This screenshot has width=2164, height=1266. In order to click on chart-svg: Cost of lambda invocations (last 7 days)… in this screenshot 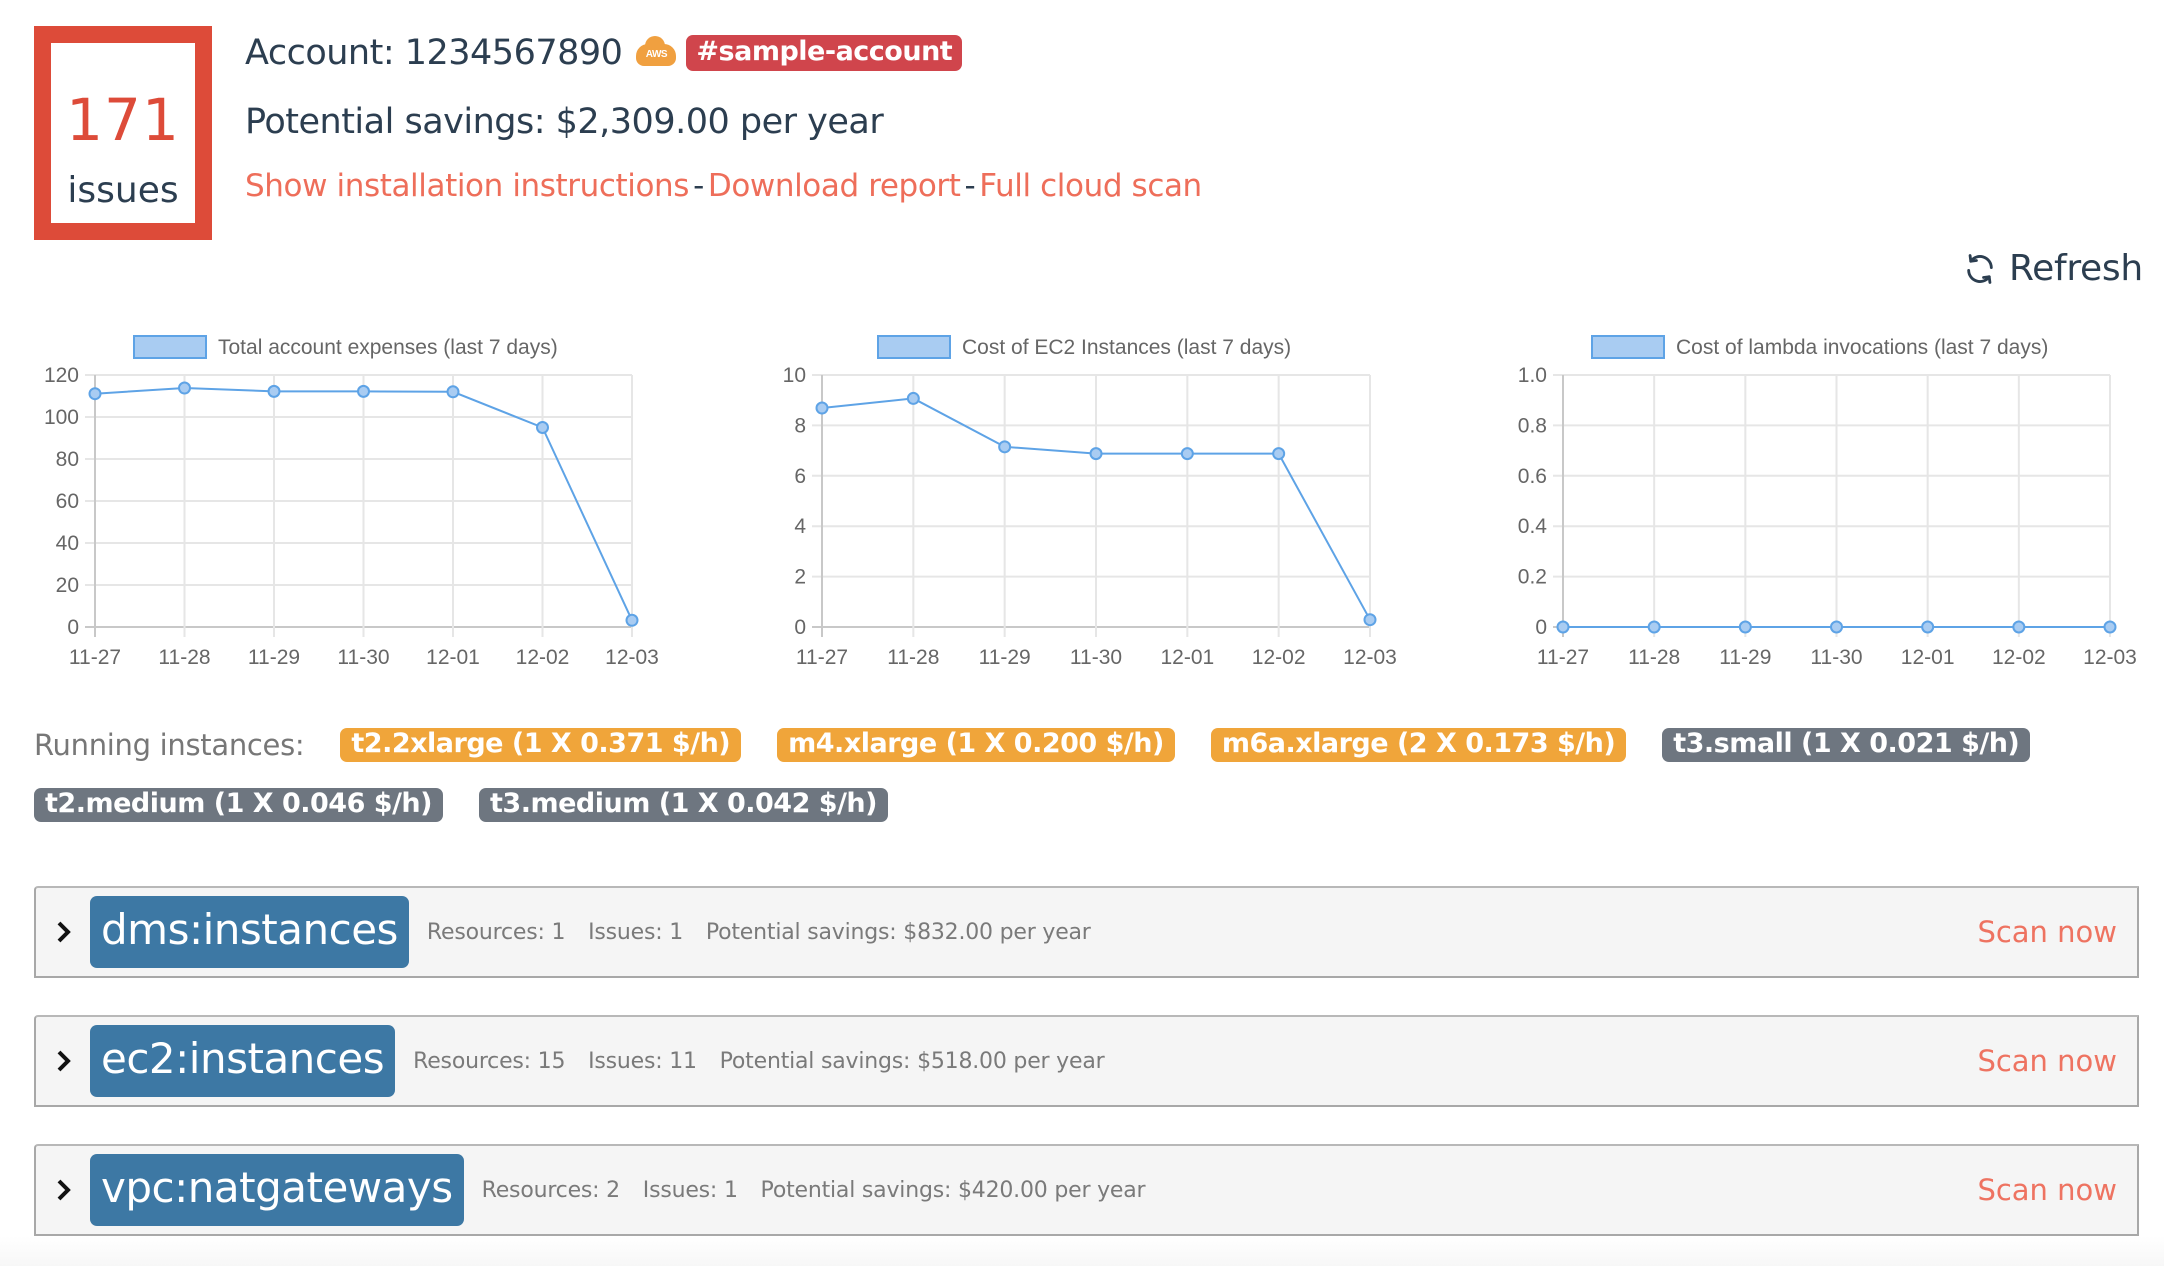, I will do `click(1827, 502)`.